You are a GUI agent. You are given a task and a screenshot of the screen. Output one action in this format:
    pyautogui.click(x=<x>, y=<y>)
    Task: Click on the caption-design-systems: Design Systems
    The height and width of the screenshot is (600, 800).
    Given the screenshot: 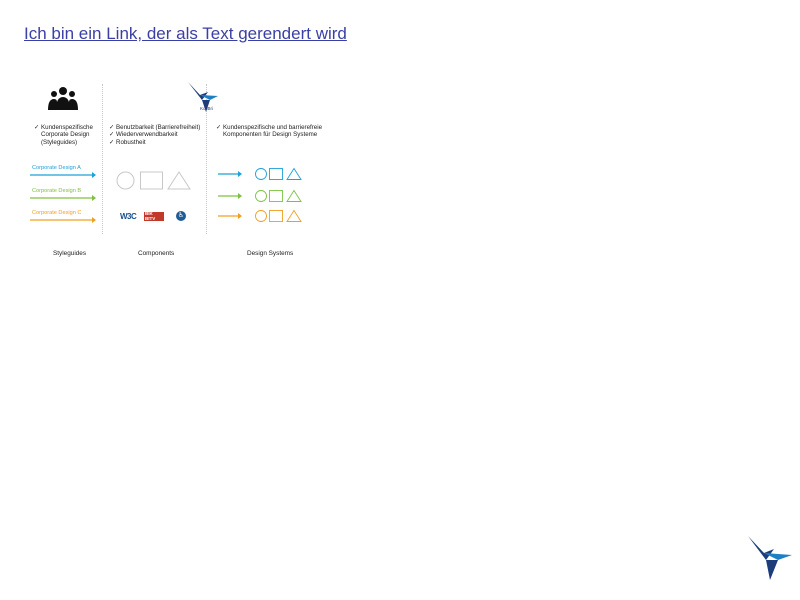 What is the action you would take?
    pyautogui.click(x=270, y=253)
    